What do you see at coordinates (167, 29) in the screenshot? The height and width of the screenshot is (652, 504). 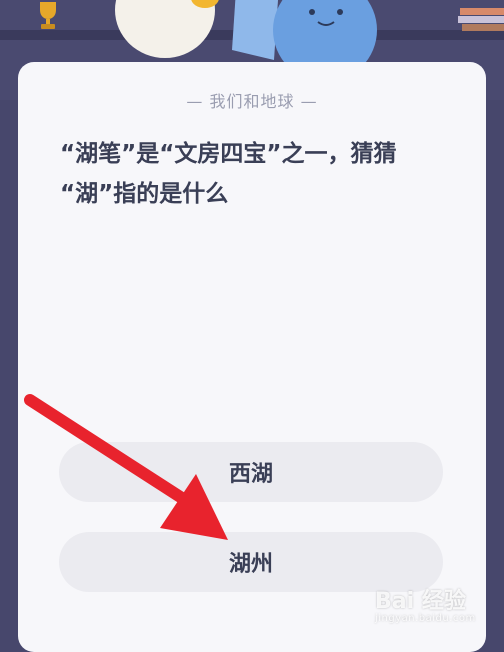 I see `bird-mascot` at bounding box center [167, 29].